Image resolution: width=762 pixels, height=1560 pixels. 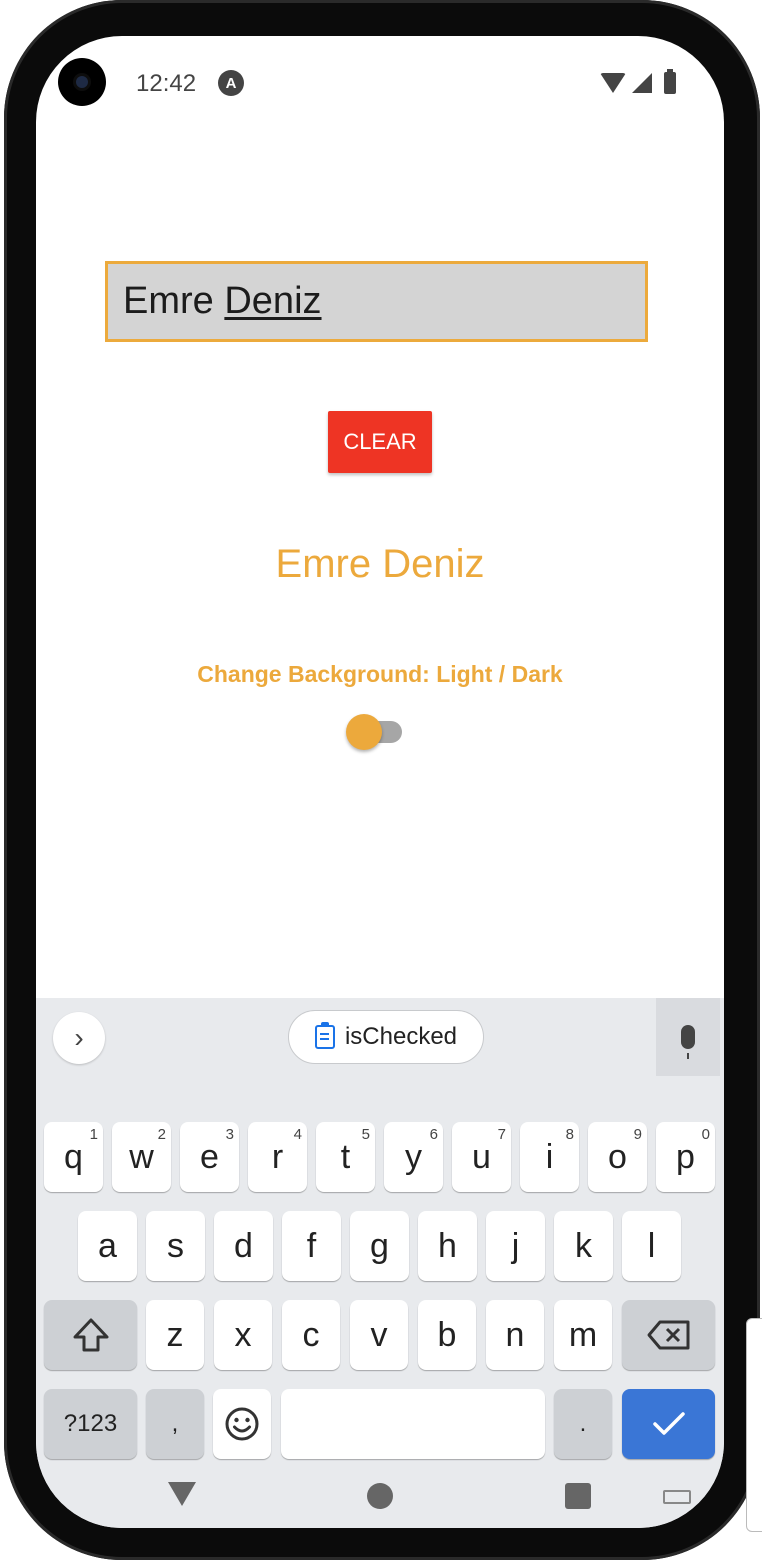 I want to click on key-hint: 5, so click(x=365, y=1134).